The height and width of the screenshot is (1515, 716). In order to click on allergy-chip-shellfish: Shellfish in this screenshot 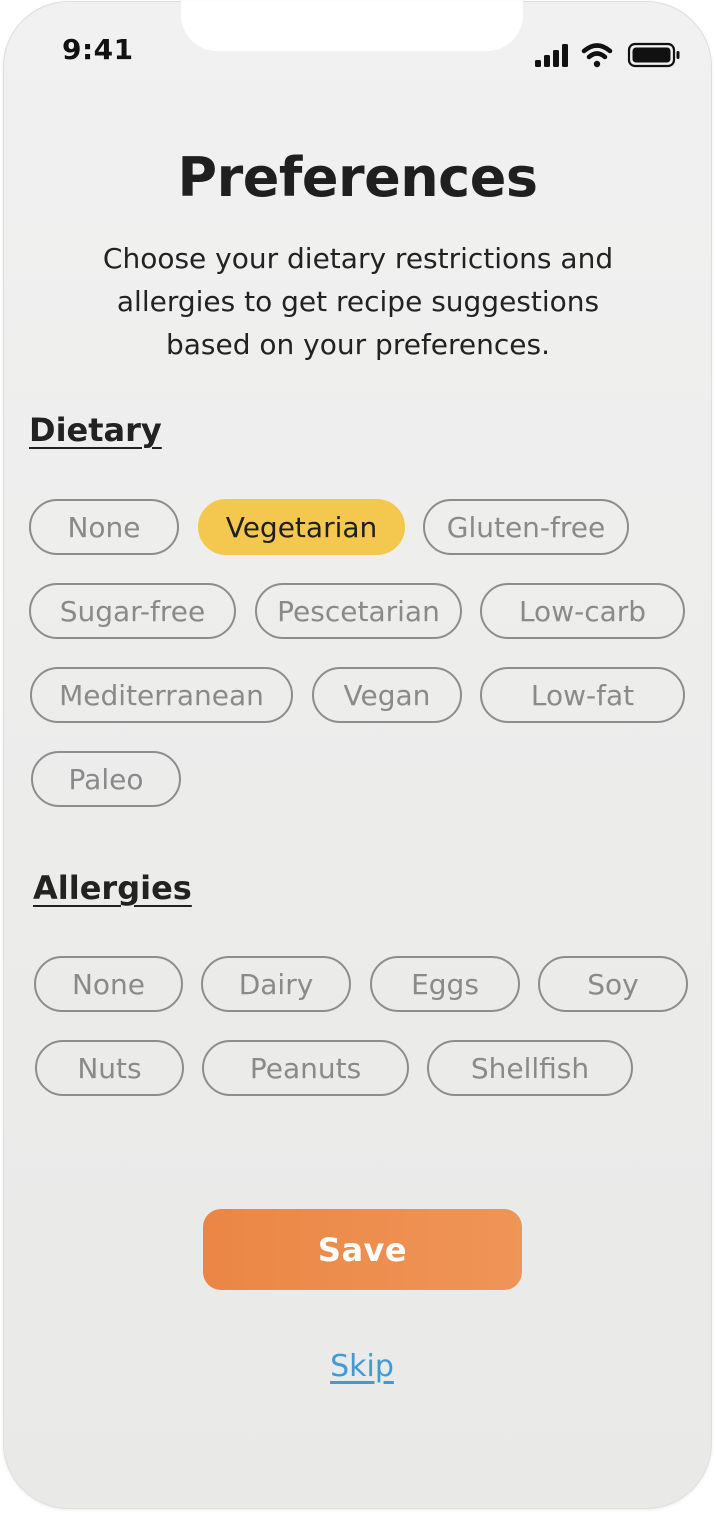, I will do `click(530, 1068)`.